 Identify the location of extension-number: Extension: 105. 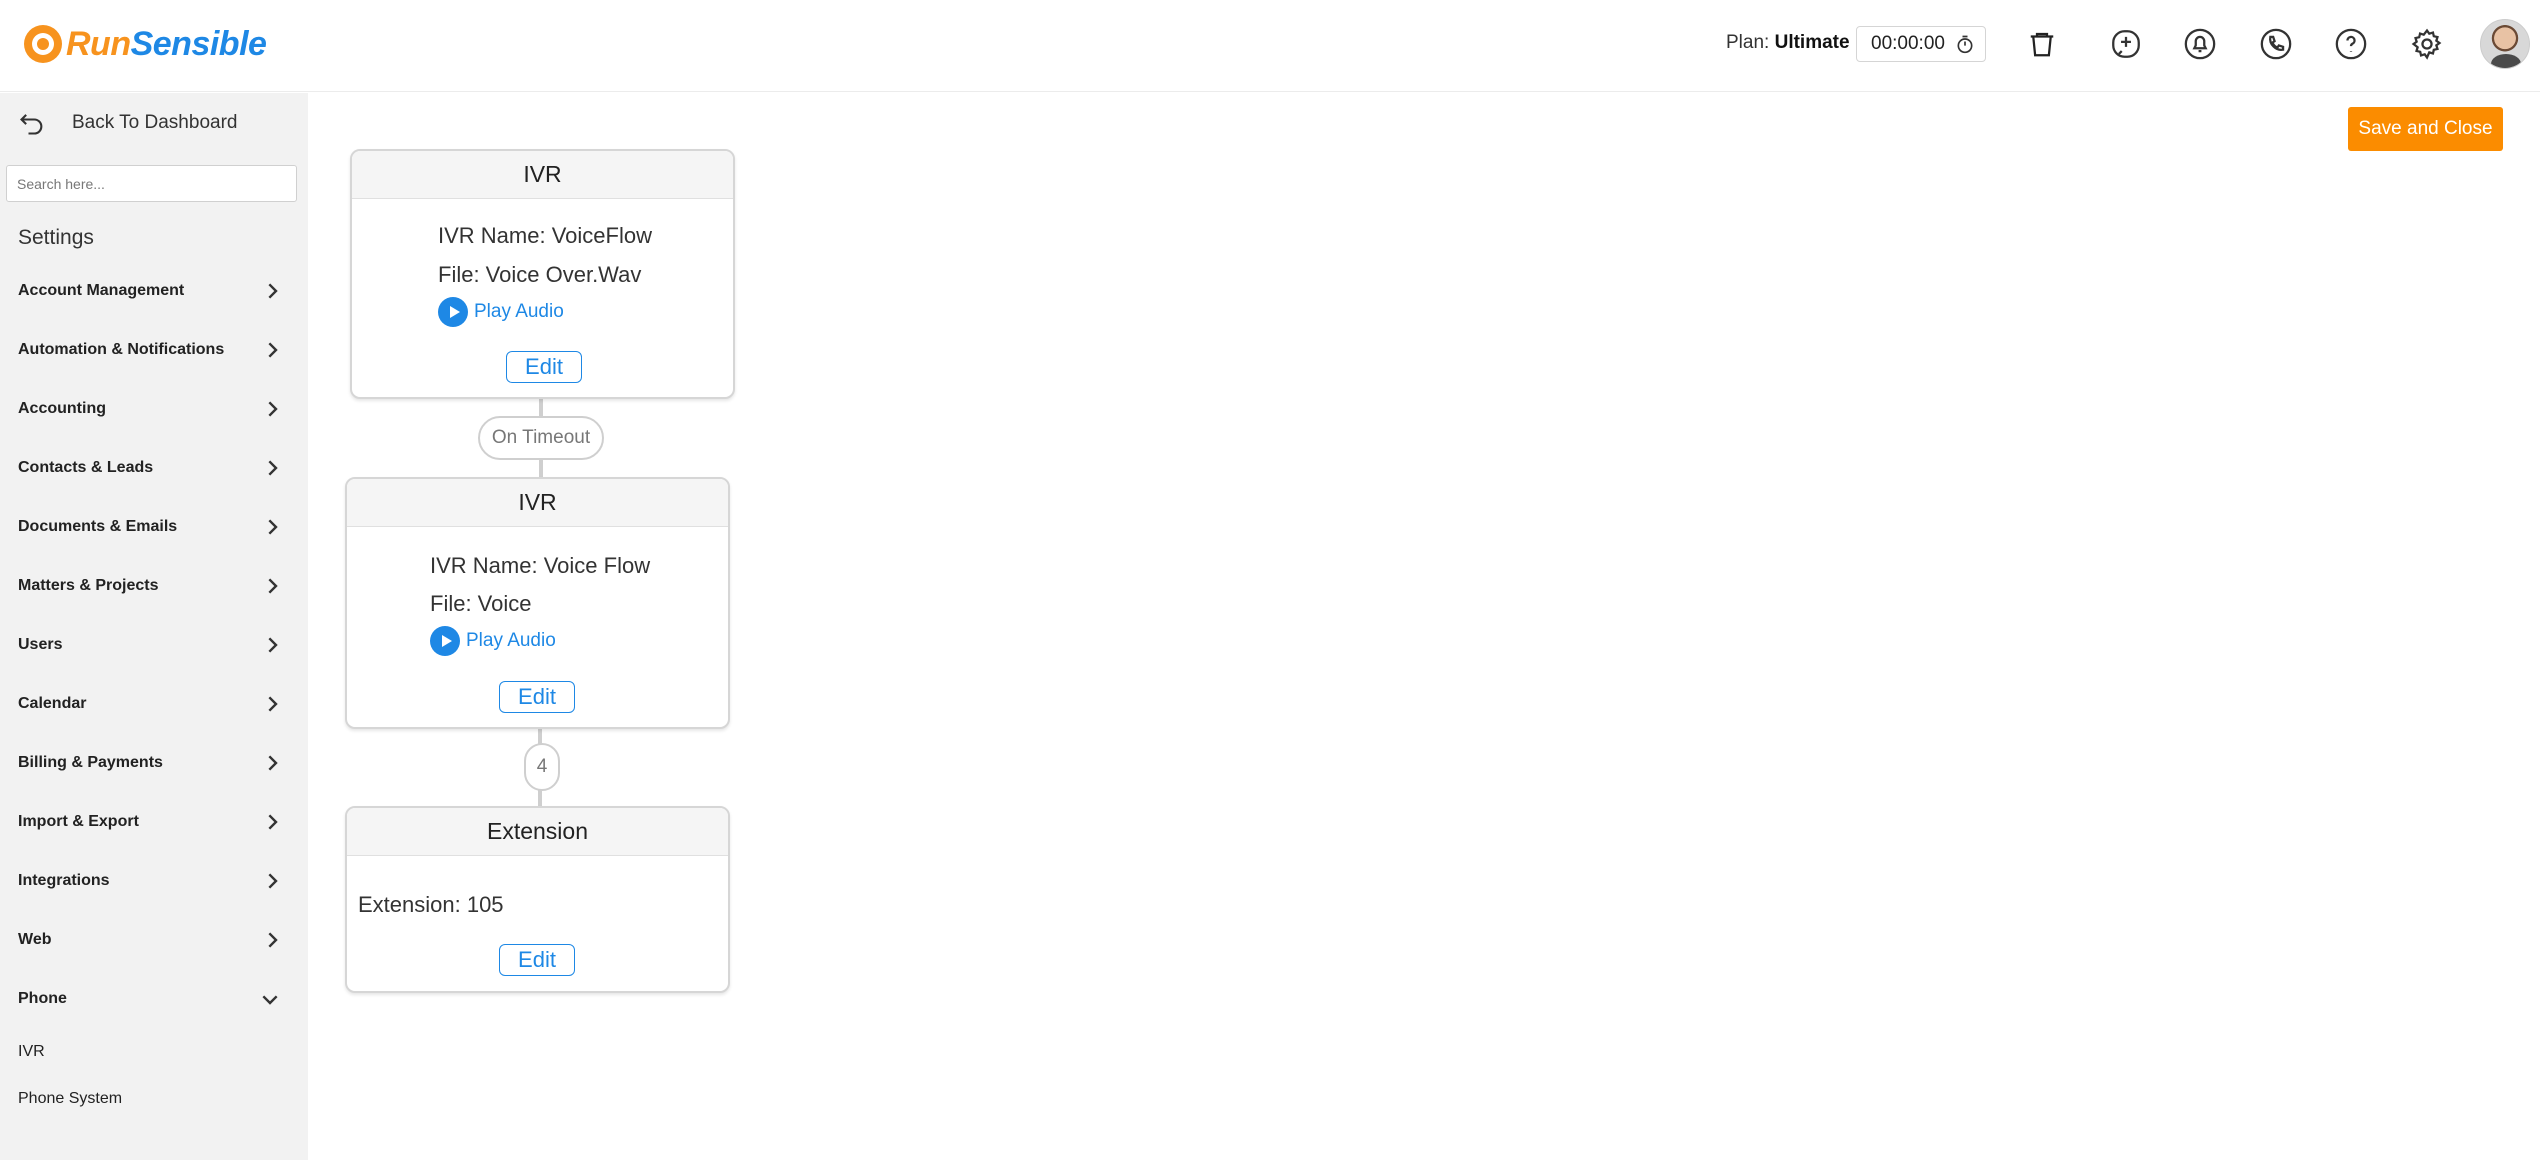
(431, 904).